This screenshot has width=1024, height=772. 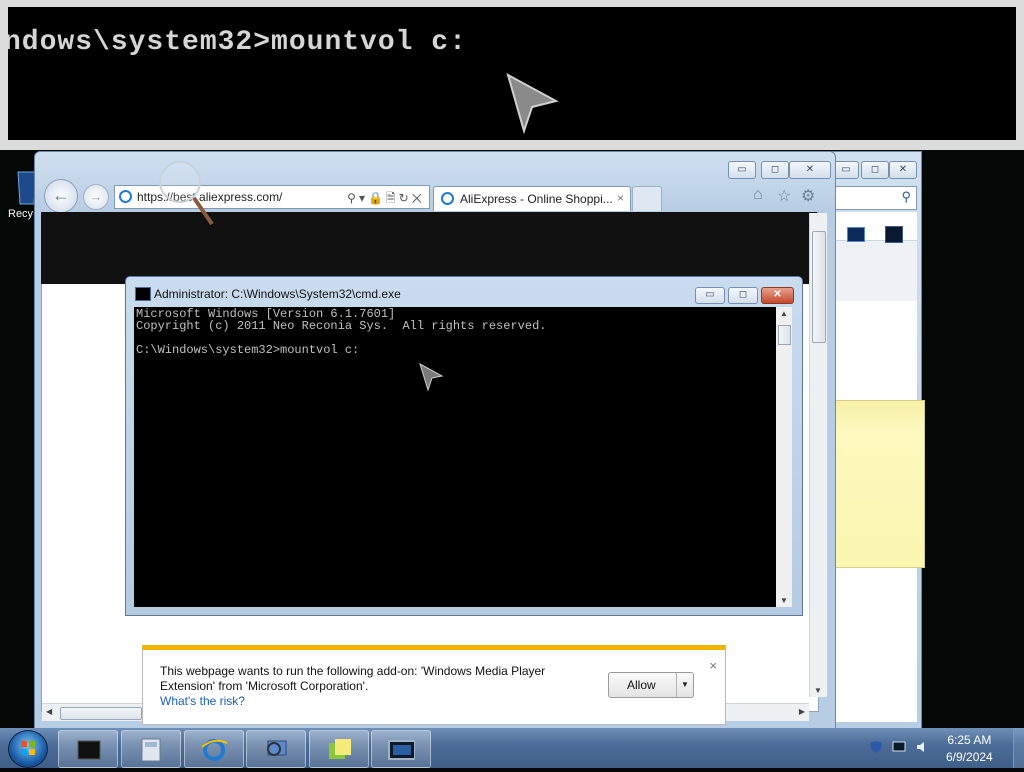 I want to click on search-computer-icon, so click(x=277, y=748).